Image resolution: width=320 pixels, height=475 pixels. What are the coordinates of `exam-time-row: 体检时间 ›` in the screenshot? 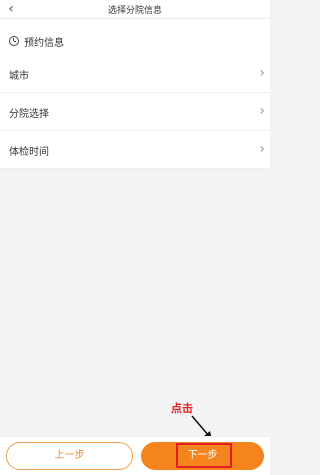 It's located at (135, 150).